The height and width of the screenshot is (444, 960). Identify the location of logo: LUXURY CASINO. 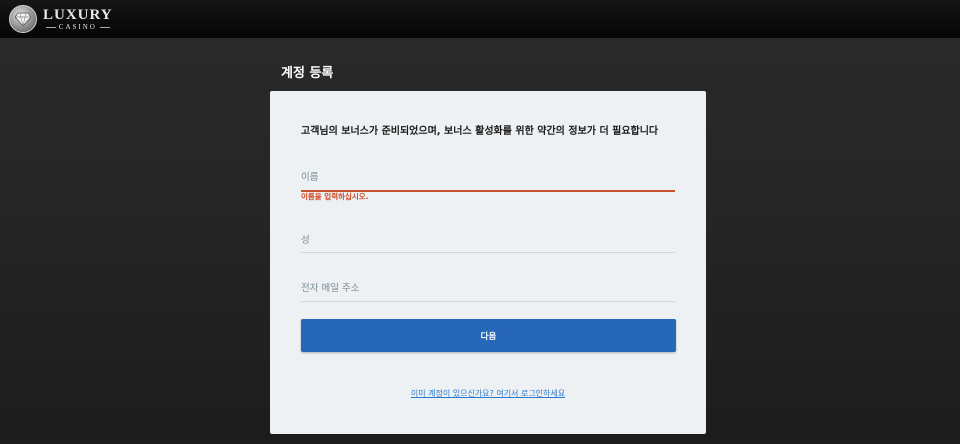
(61, 19).